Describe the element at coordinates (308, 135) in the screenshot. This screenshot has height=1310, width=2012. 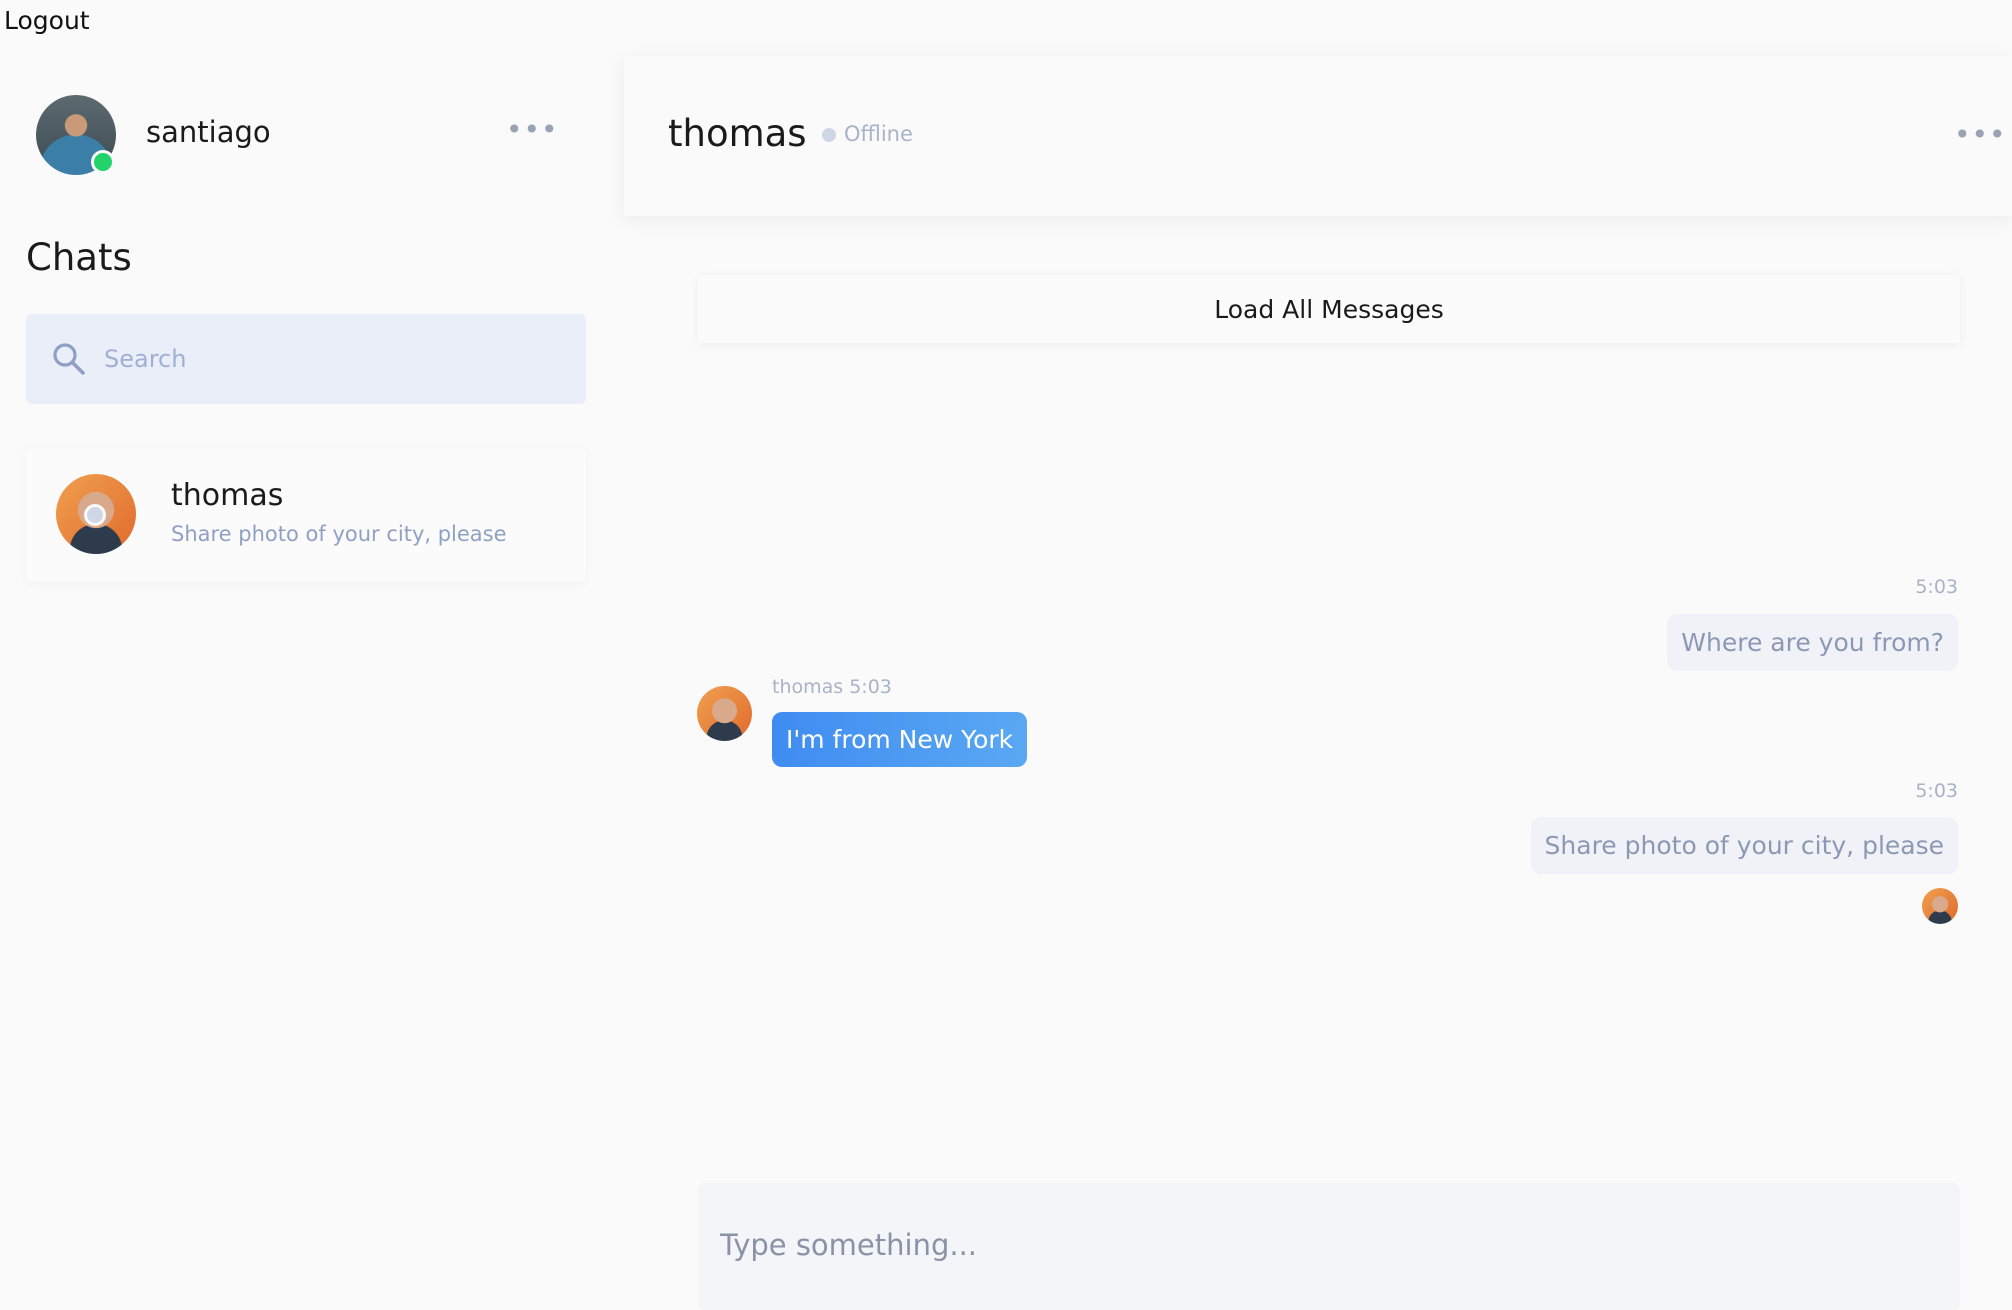
I see `current-user-panel: santiago •••` at that location.